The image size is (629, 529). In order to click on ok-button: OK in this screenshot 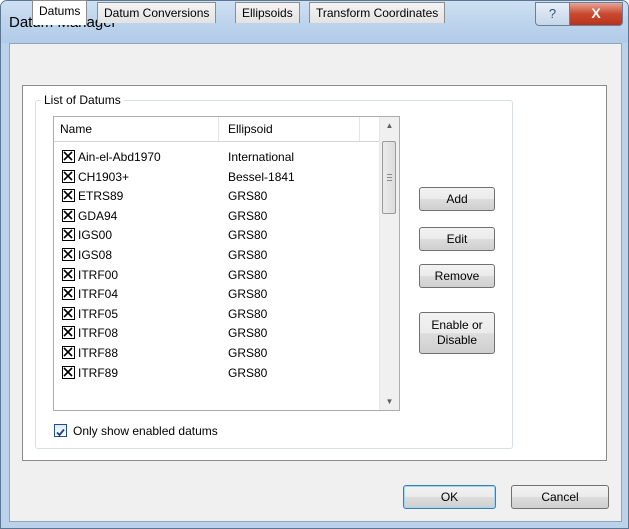, I will do `click(449, 497)`.